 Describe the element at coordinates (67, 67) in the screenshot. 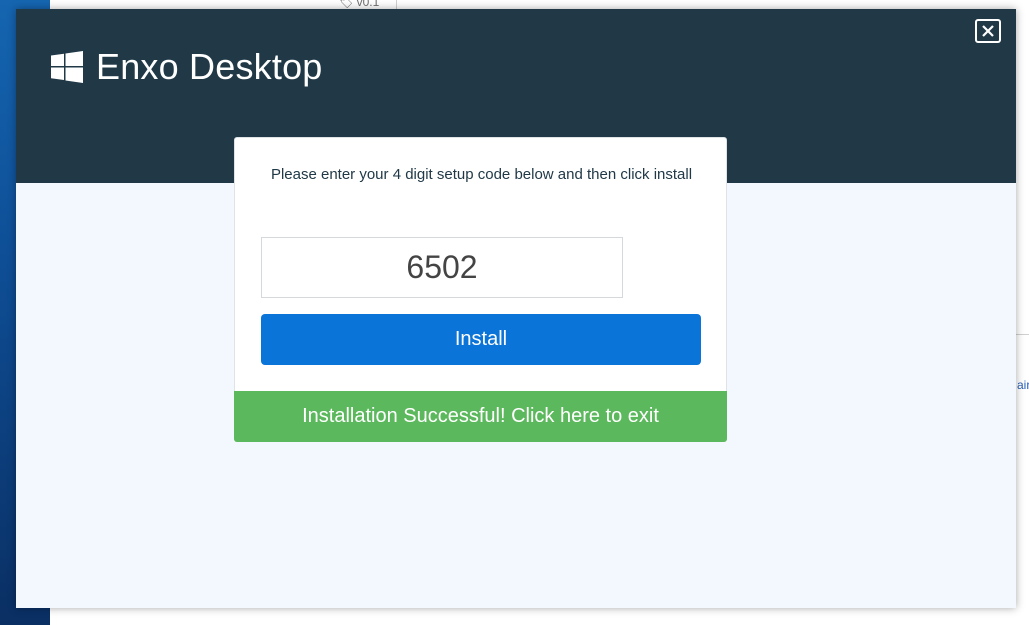

I see `windows-logo-icon` at that location.